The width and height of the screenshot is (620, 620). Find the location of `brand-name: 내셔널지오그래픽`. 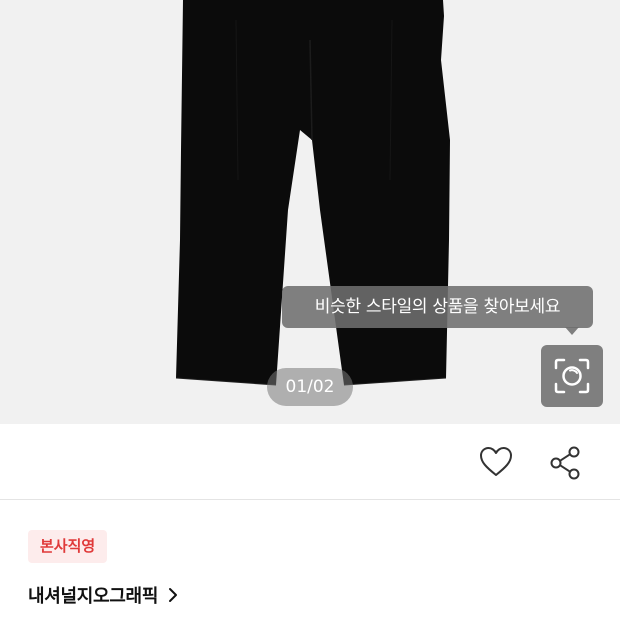

brand-name: 내셔널지오그래픽 is located at coordinates (93, 596).